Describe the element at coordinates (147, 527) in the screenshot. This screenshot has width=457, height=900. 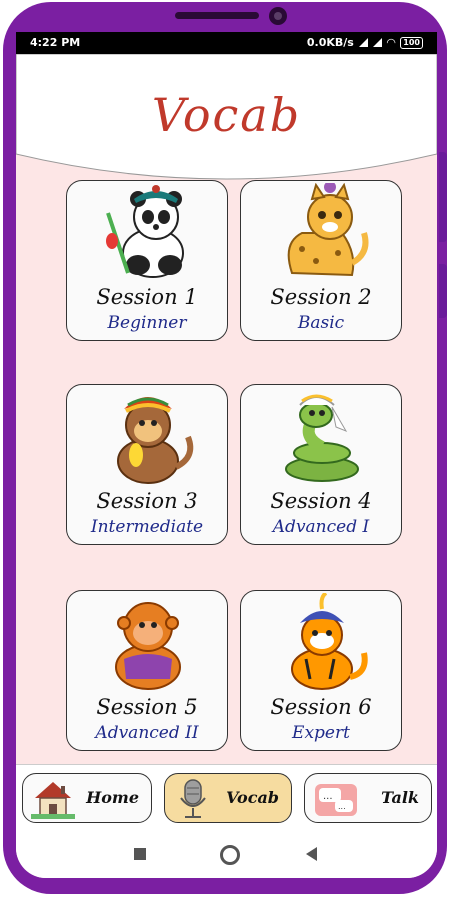
I see `session-level: Intermediate` at that location.